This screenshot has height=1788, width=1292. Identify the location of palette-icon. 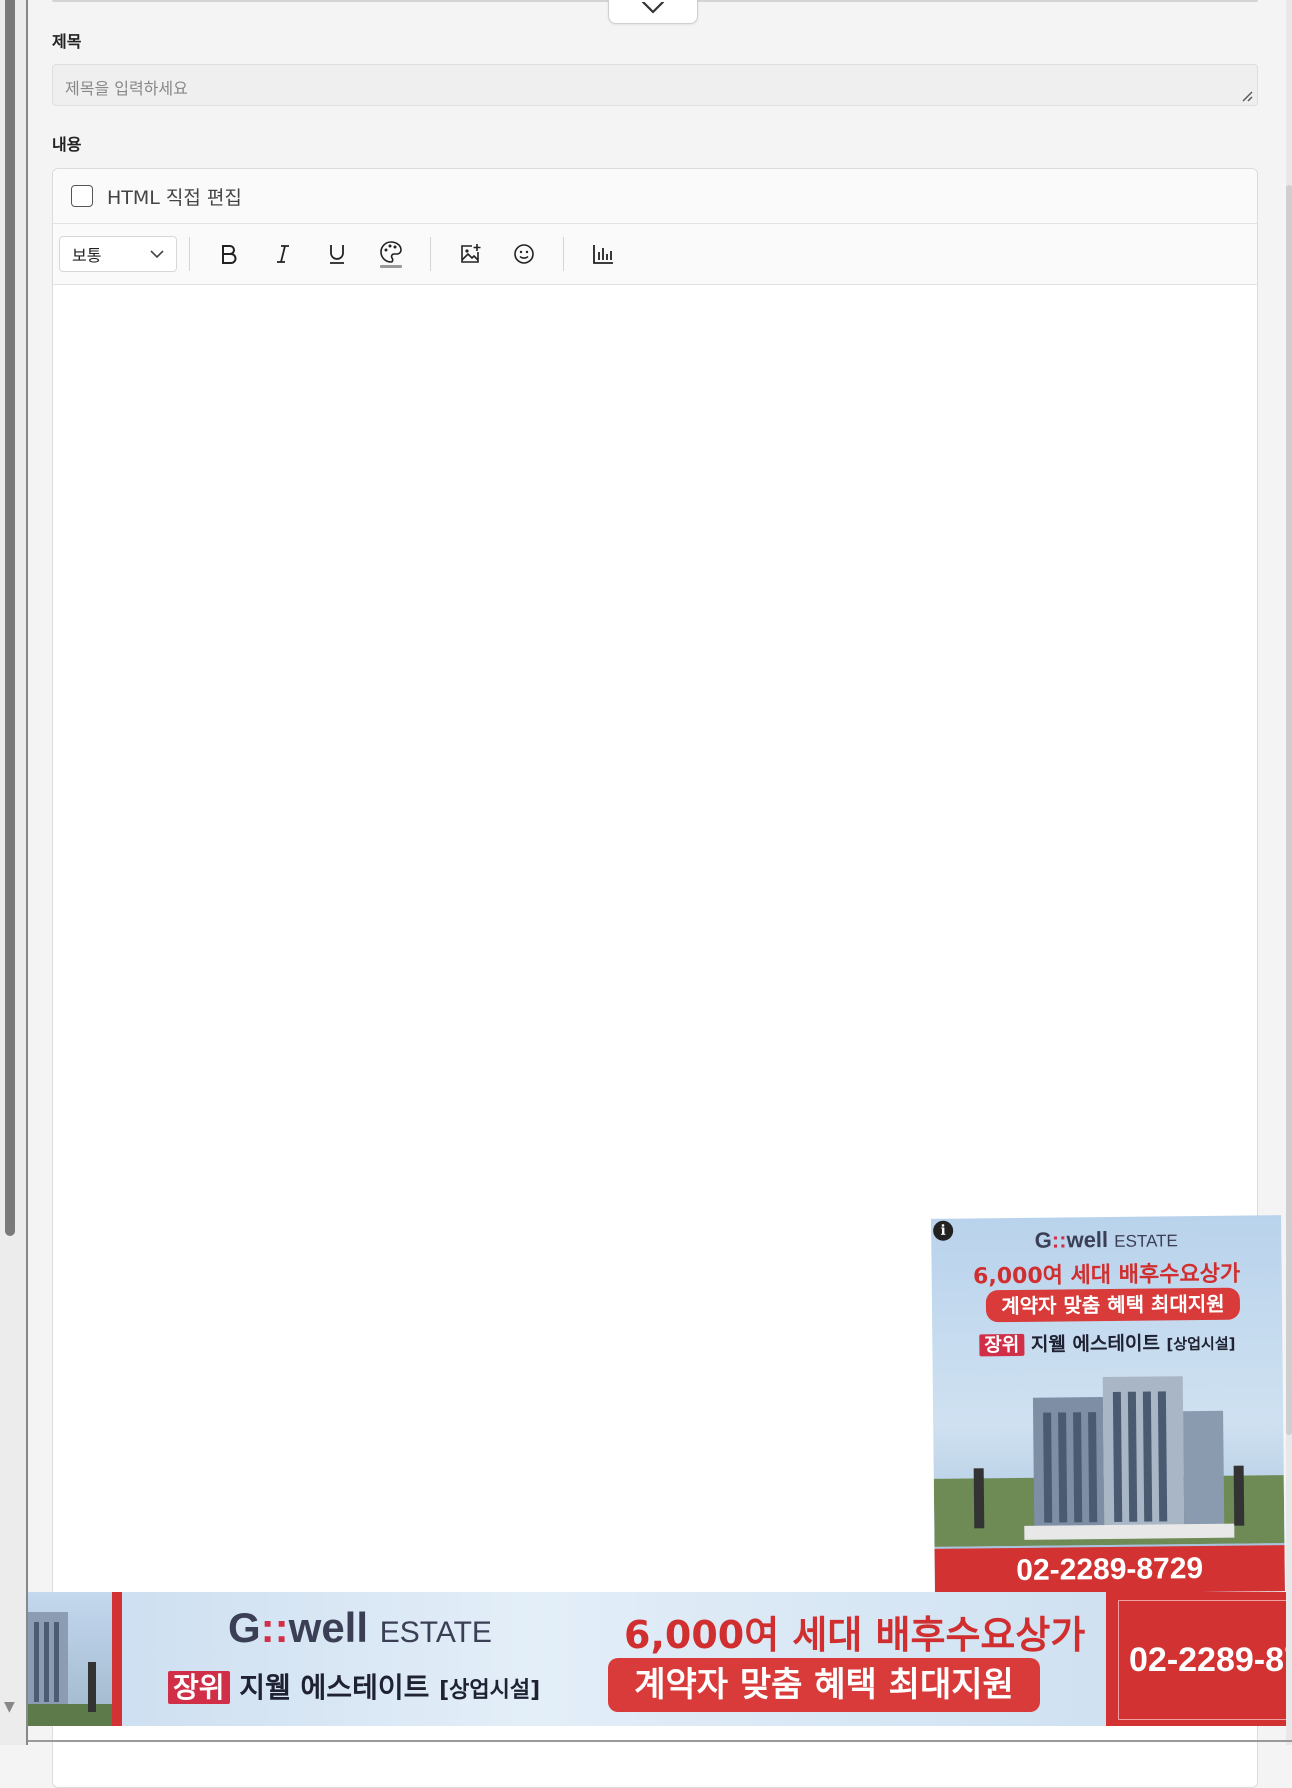
(391, 254).